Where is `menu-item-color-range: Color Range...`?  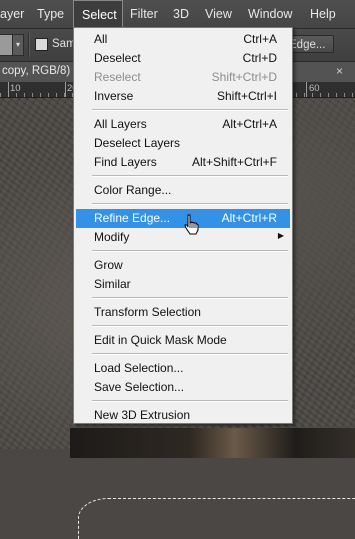
menu-item-color-range: Color Range... is located at coordinates (183, 190).